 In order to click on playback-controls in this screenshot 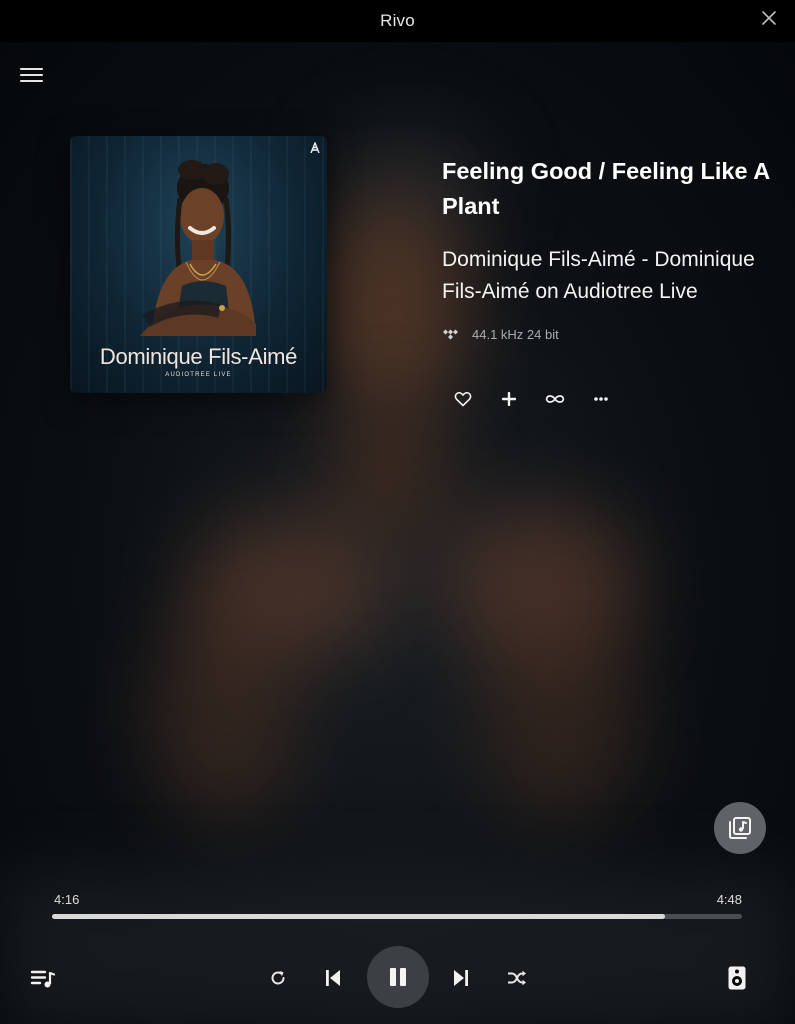, I will do `click(397, 978)`.